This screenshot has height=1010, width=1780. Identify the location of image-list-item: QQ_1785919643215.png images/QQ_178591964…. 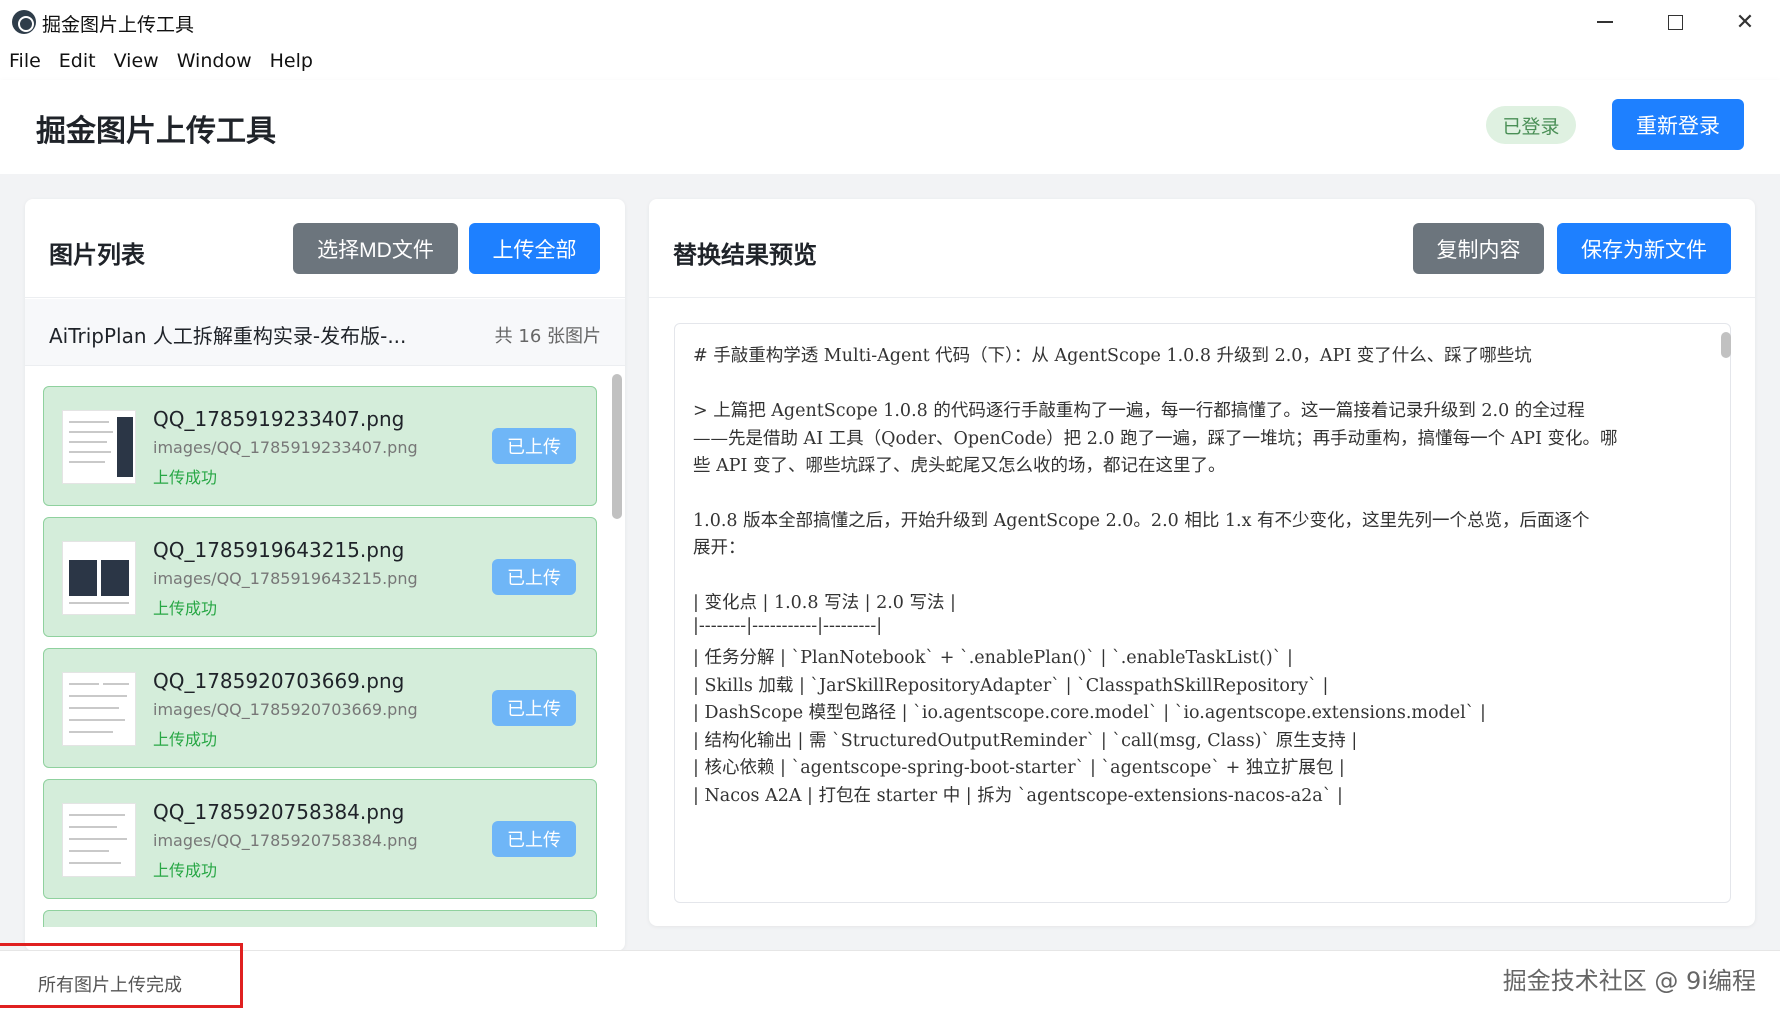
(320, 577).